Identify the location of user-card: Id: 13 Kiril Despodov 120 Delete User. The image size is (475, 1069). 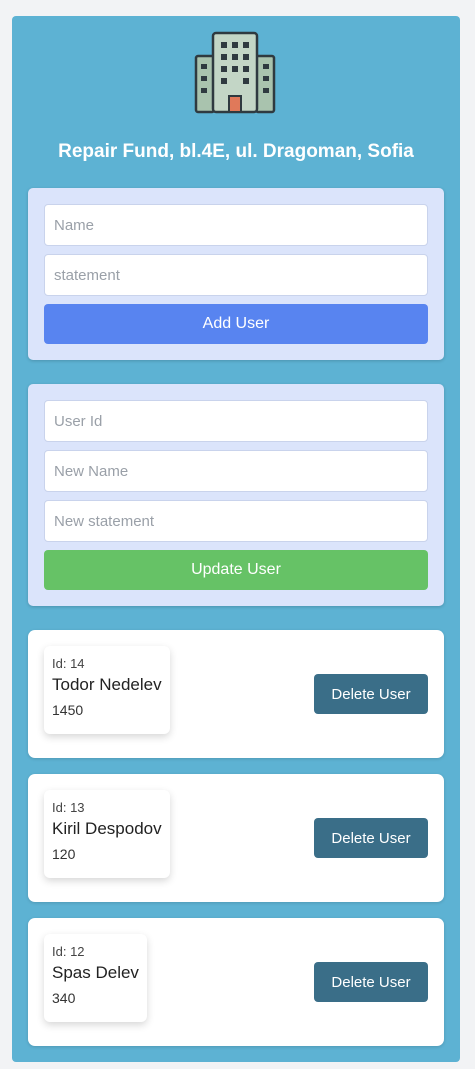
(236, 838).